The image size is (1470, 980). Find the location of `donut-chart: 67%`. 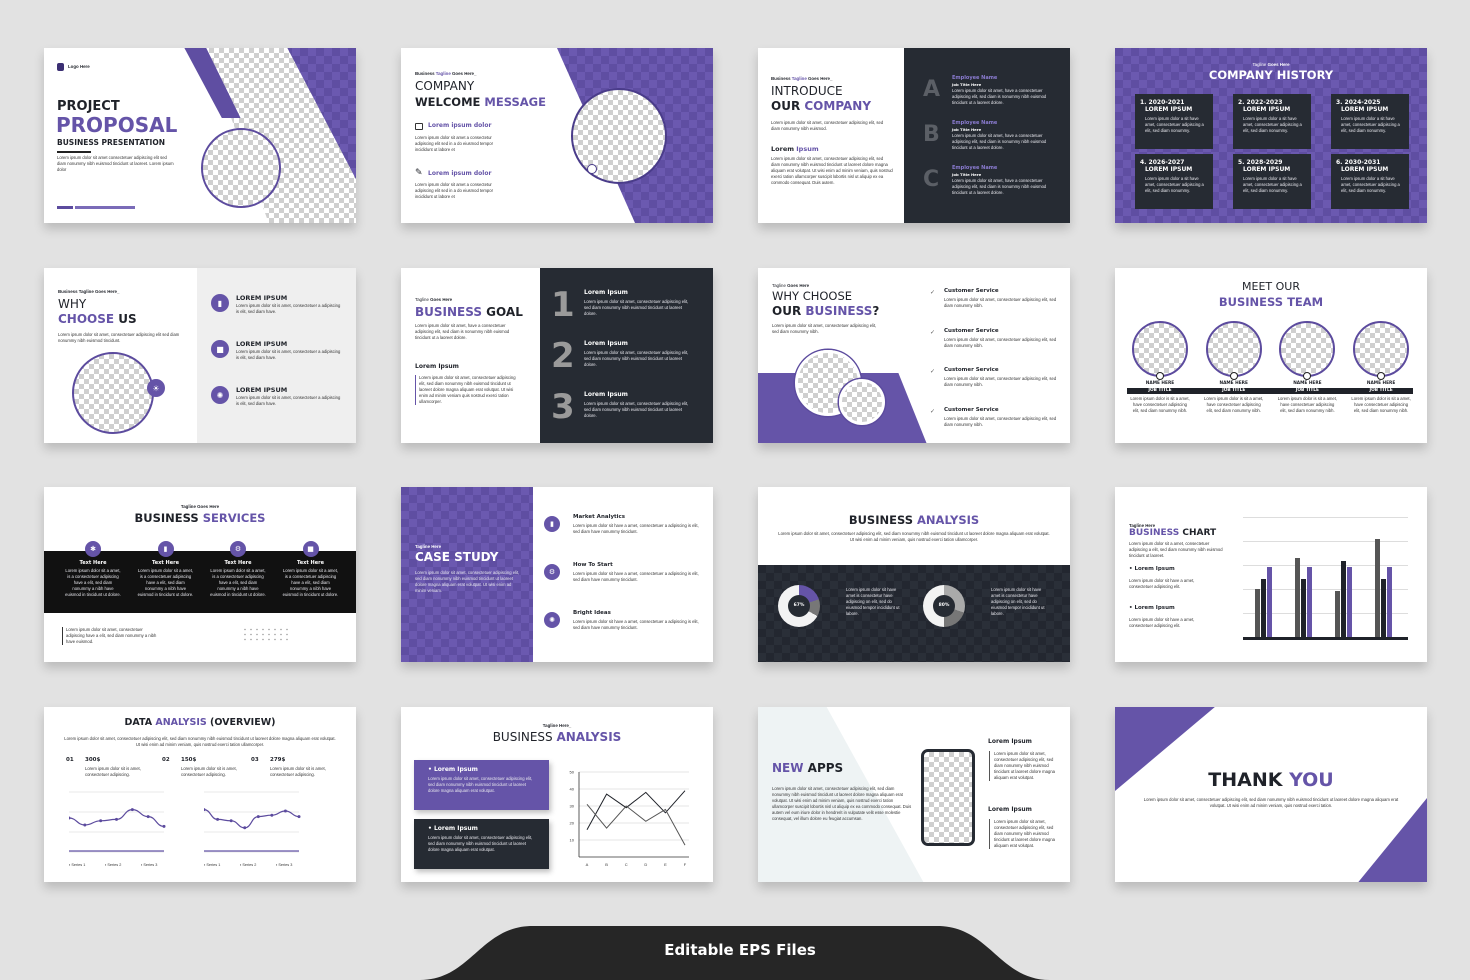

donut-chart: 67% is located at coordinates (799, 606).